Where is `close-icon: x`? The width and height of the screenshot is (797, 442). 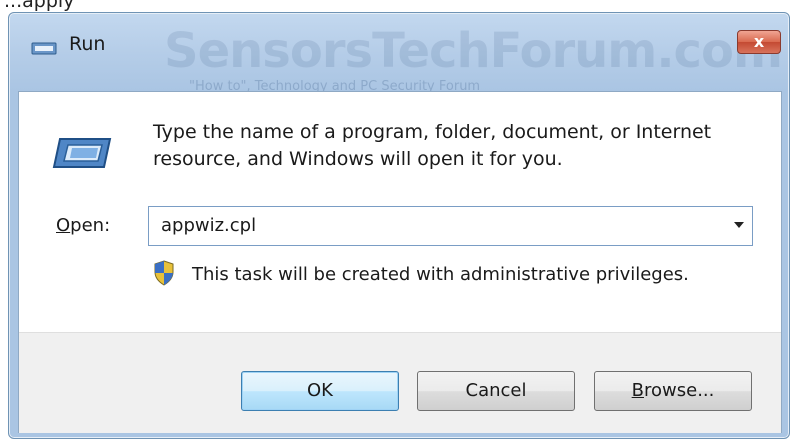
close-icon: x is located at coordinates (759, 41).